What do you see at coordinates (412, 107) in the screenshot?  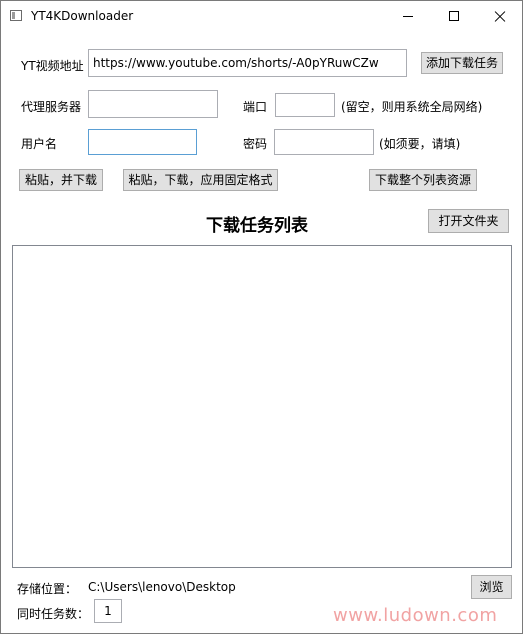 I see `port-hint: (留空，则用系统全局网络)` at bounding box center [412, 107].